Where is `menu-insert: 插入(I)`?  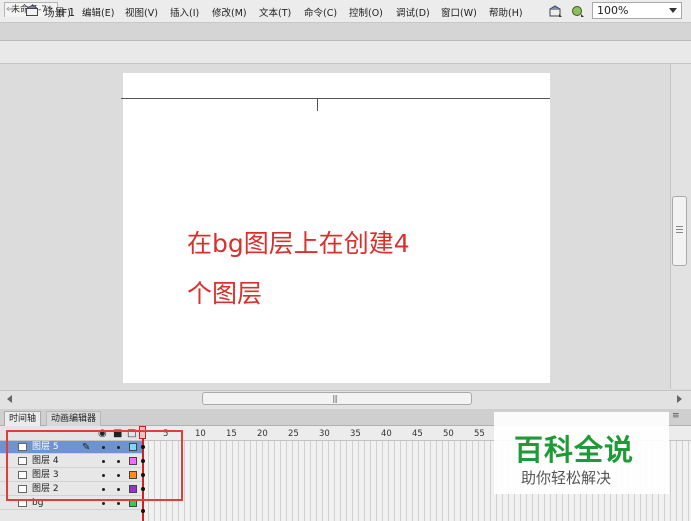
menu-insert: 插入(I) is located at coordinates (184, 12).